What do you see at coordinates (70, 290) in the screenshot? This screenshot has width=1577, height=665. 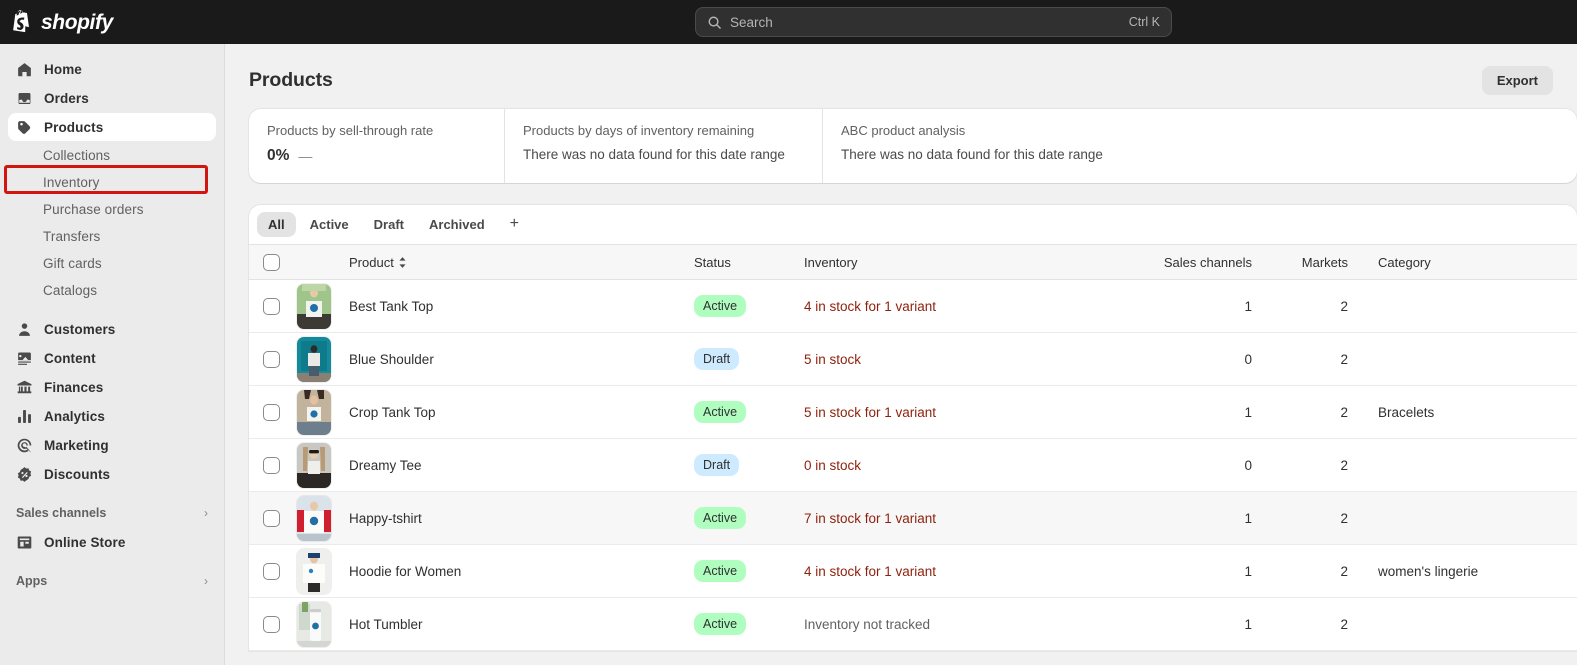 I see `sidebar-subitem-label: Catalogs` at bounding box center [70, 290].